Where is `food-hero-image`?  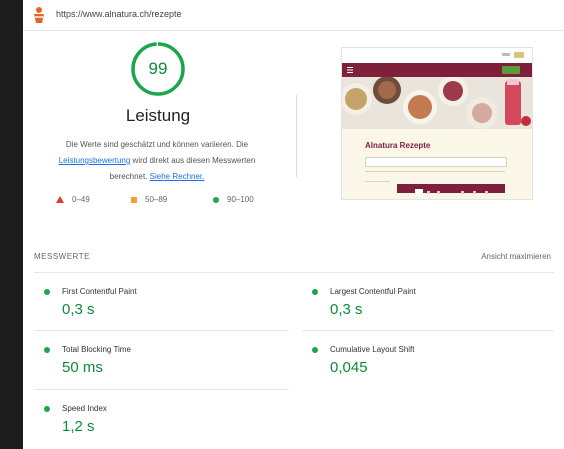
food-hero-image is located at coordinates (437, 103).